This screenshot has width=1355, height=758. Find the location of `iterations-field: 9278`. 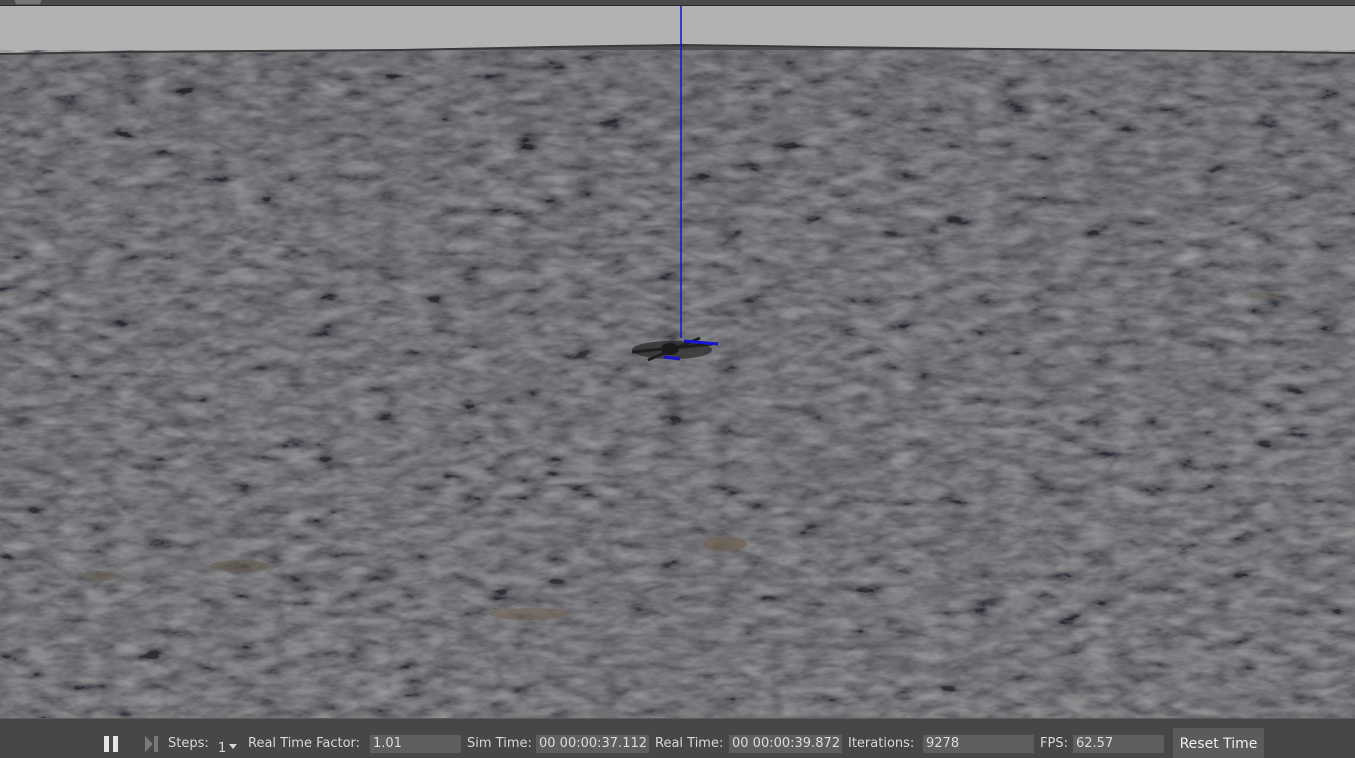

iterations-field: 9278 is located at coordinates (978, 744).